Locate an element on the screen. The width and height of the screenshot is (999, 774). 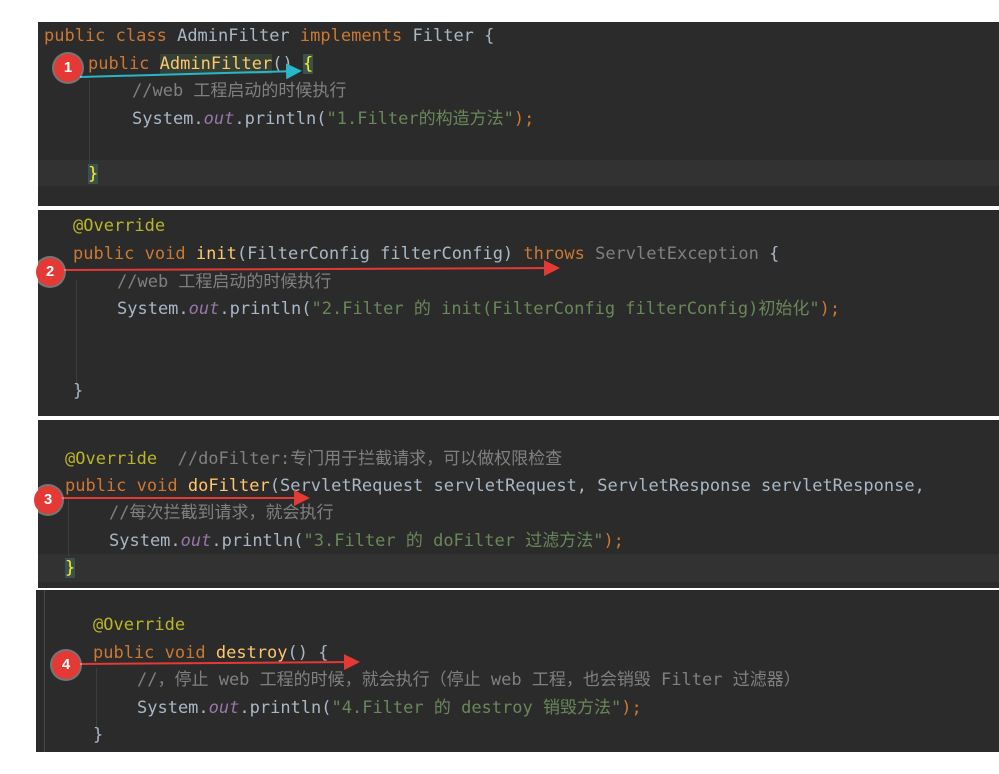
step-badge-3: 3 is located at coordinates (48, 500).